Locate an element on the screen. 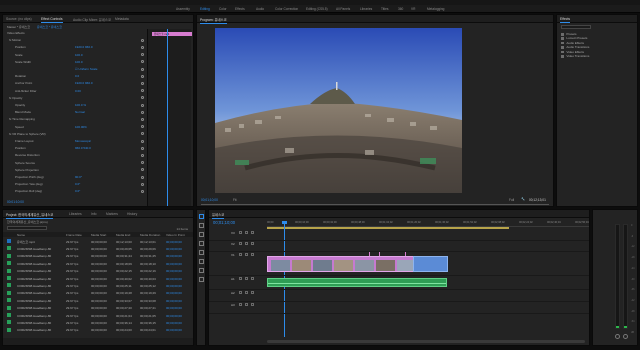 This screenshot has width=640, height=350. effect-property-row: Opacity 100.0 % is located at coordinates (75, 105).